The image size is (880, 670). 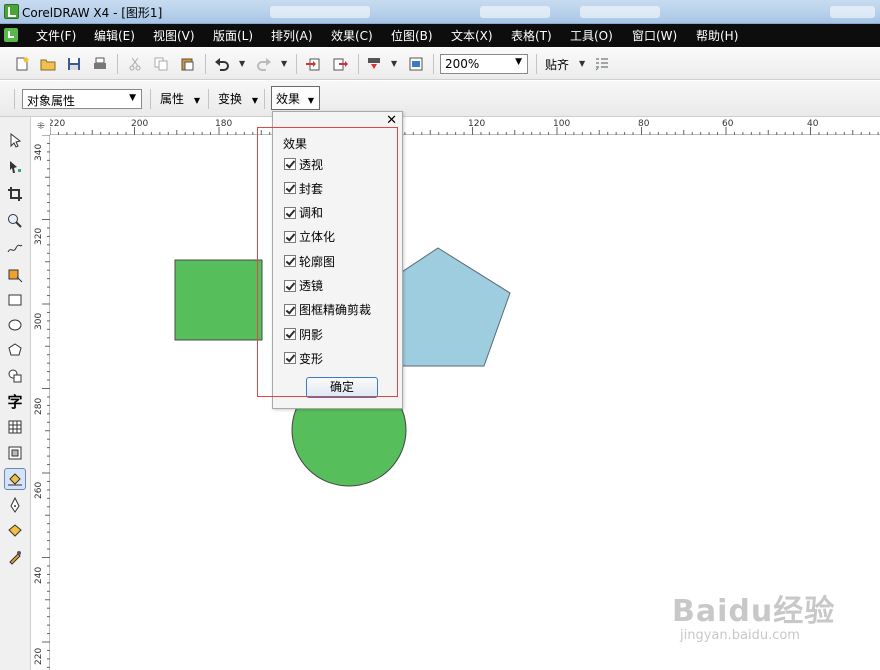 I want to click on effect-option-row: 调和, so click(x=303, y=213).